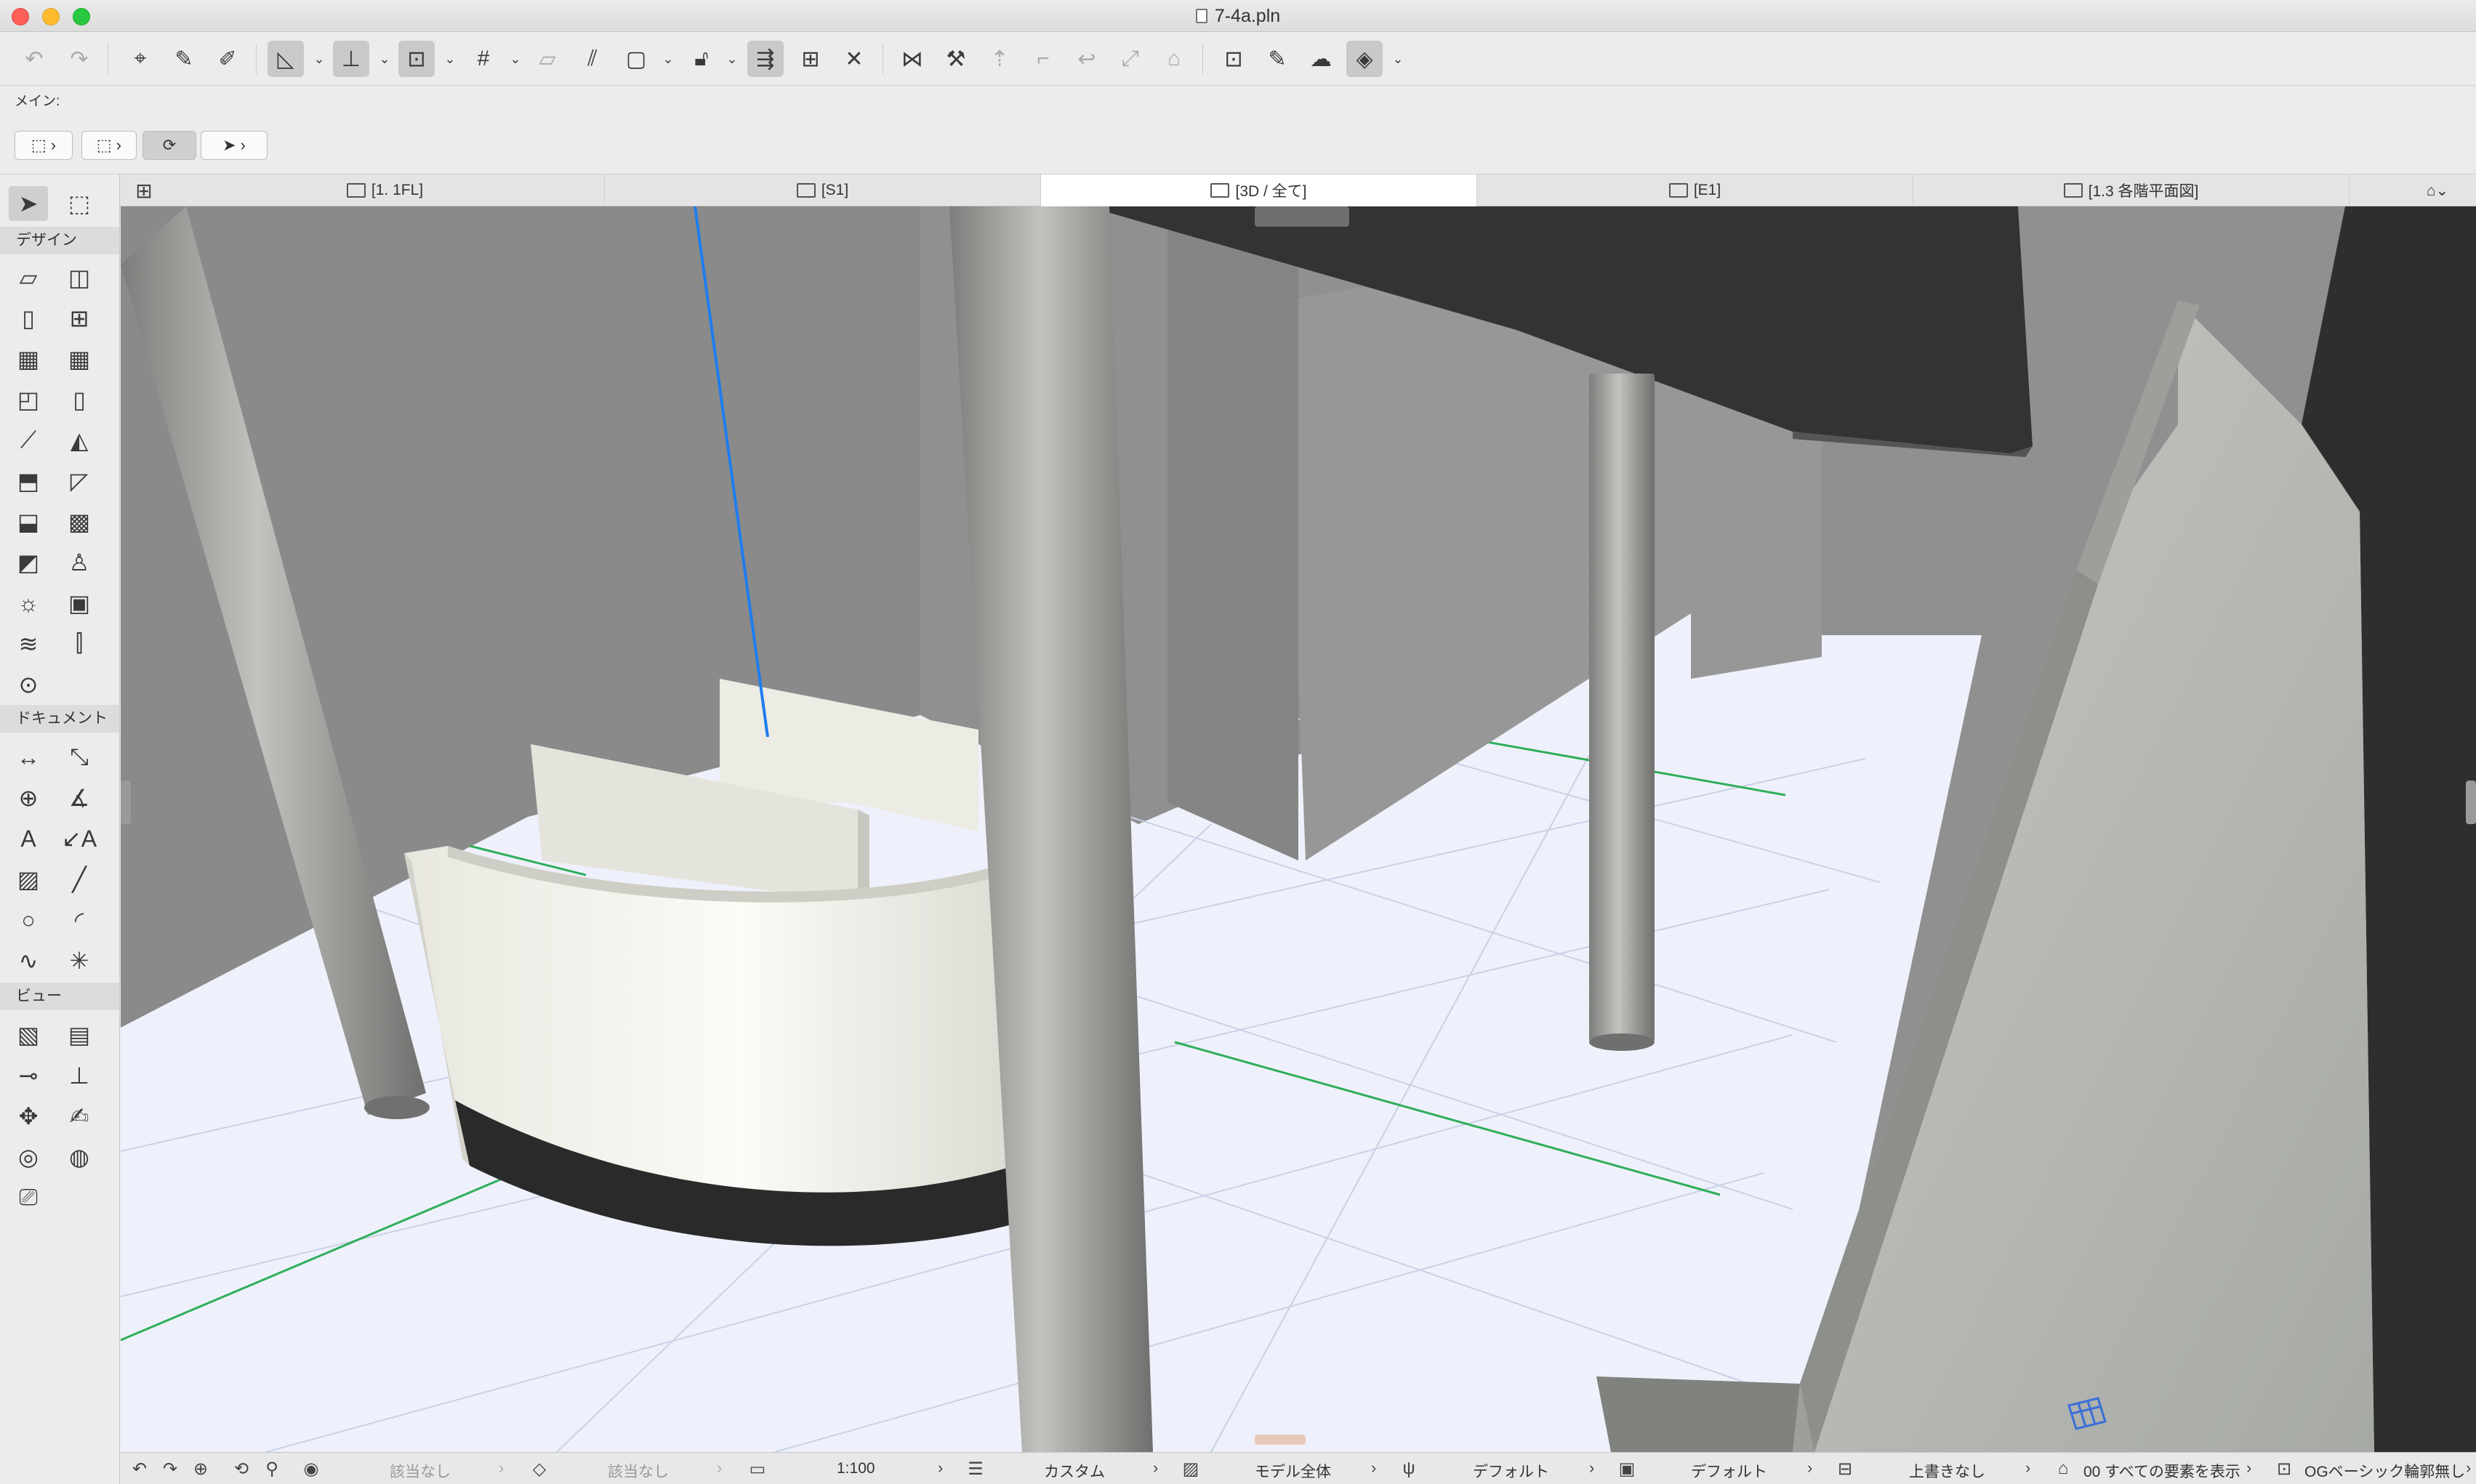 The image size is (2476, 1484). What do you see at coordinates (79, 318) in the screenshot?
I see `window-tool-icon: ⊞` at bounding box center [79, 318].